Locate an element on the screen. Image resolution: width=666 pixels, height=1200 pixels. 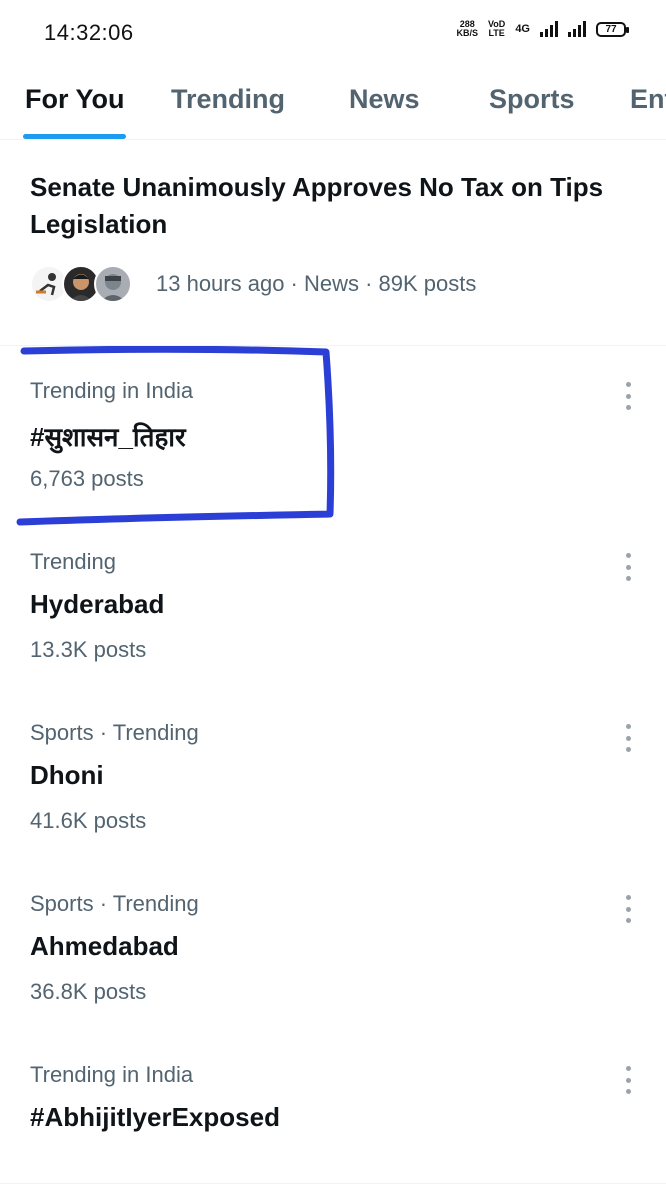
trend-name: #सुशासन_तिहार is located at coordinates (108, 437).